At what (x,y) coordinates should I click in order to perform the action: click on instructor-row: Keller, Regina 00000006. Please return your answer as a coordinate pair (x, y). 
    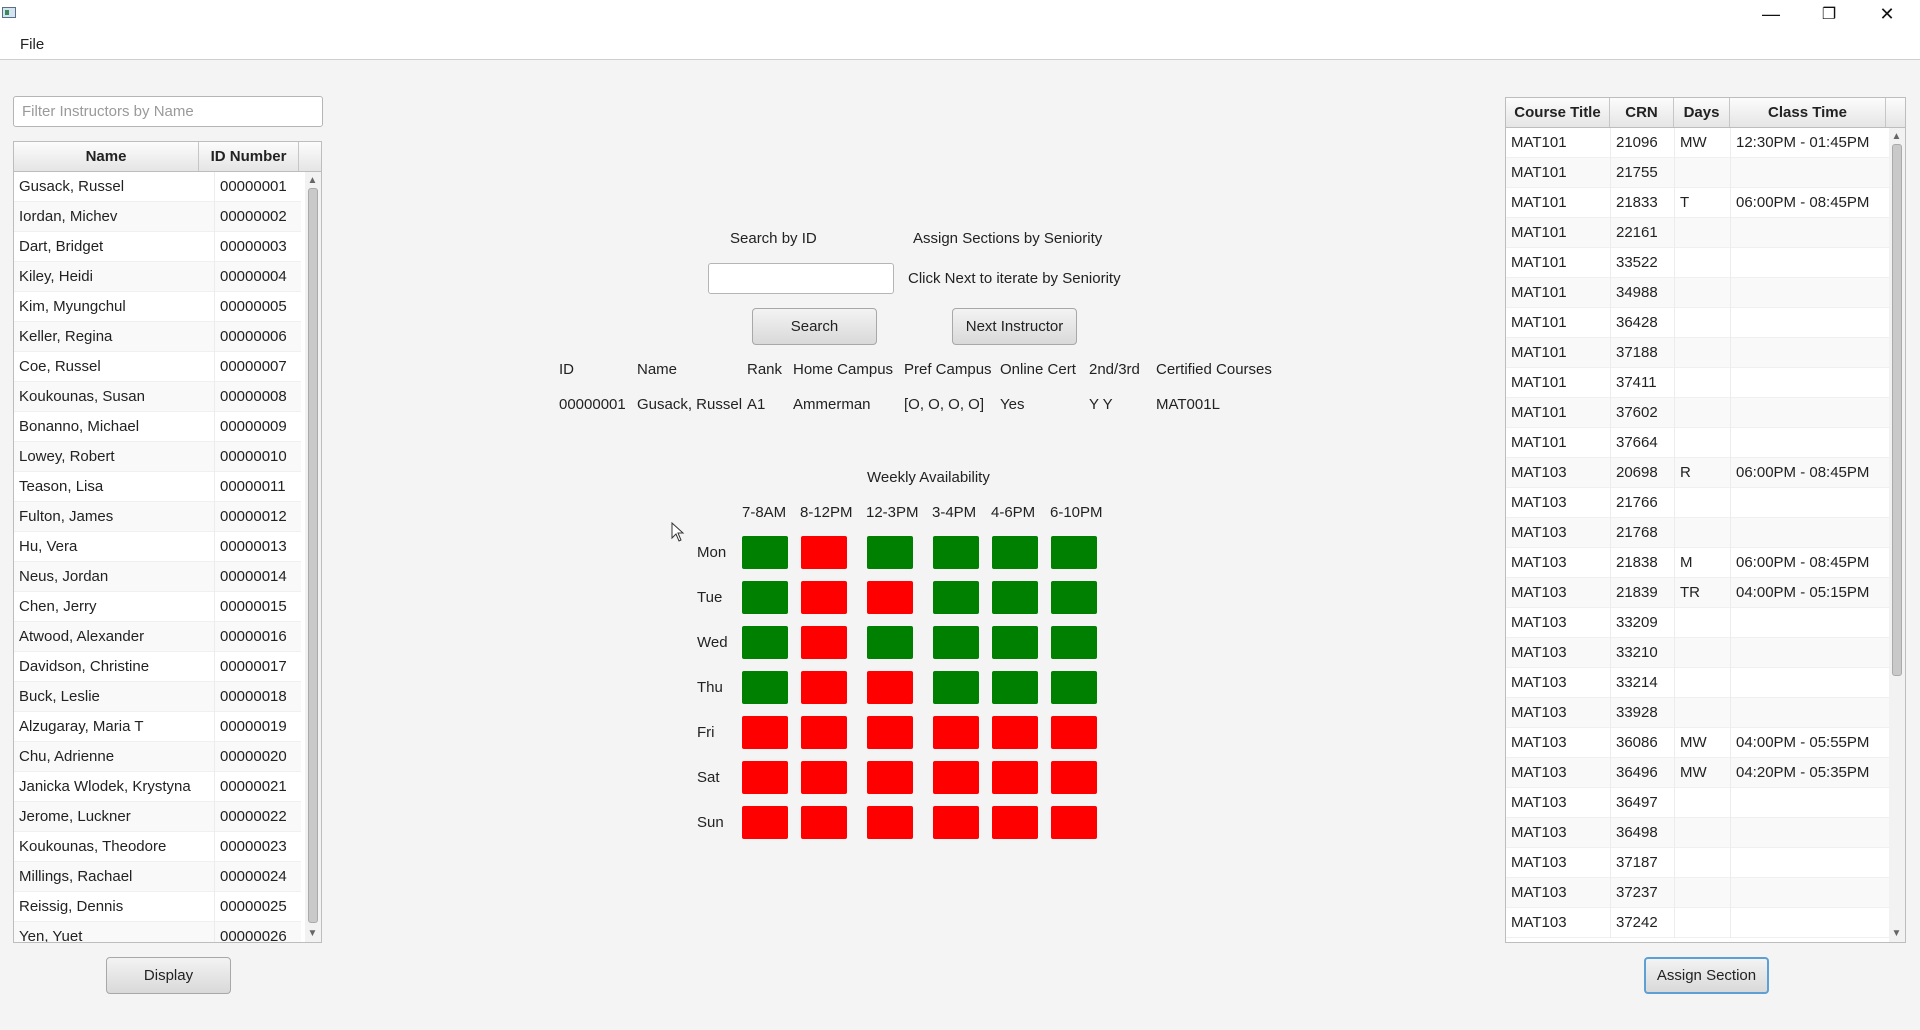
    Looking at the image, I should click on (157, 337).